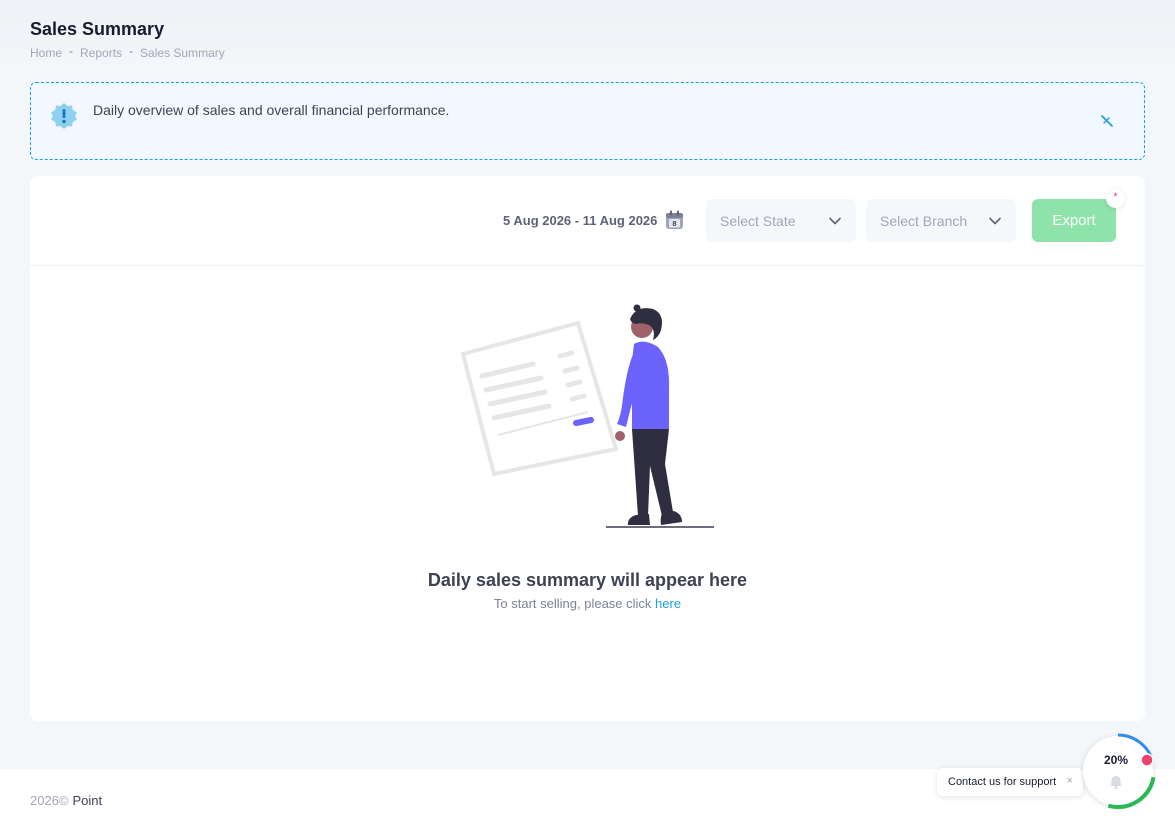 Image resolution: width=1175 pixels, height=830 pixels. I want to click on progress-ring, so click(1118, 771).